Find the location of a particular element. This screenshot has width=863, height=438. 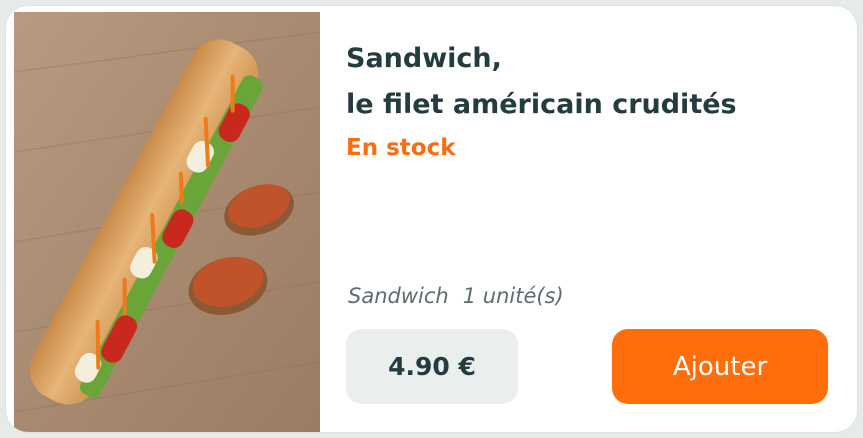

product-title: Sandwich, le filet américain crudités is located at coordinates (586, 82).